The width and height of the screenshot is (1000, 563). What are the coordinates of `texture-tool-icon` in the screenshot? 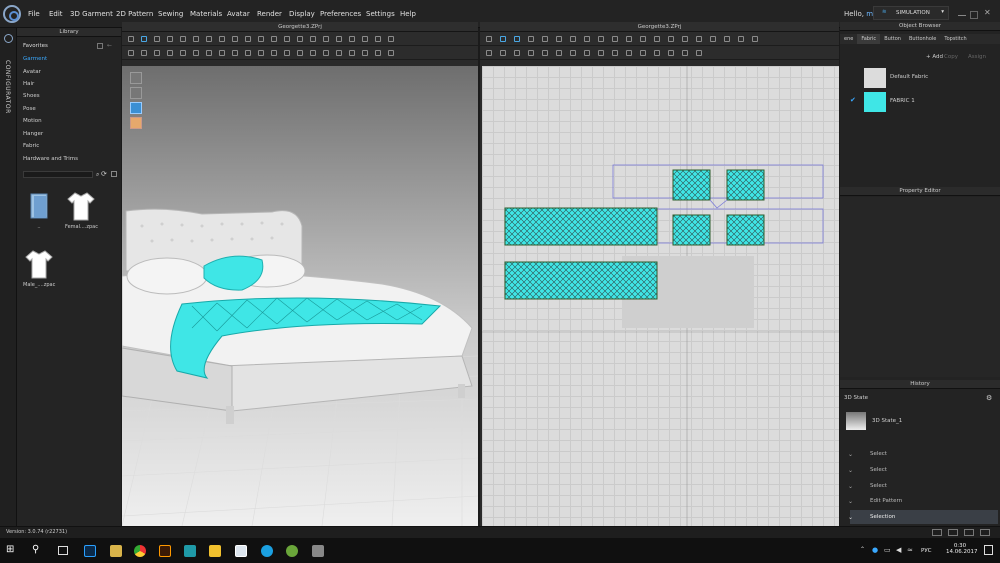 It's located at (378, 38).